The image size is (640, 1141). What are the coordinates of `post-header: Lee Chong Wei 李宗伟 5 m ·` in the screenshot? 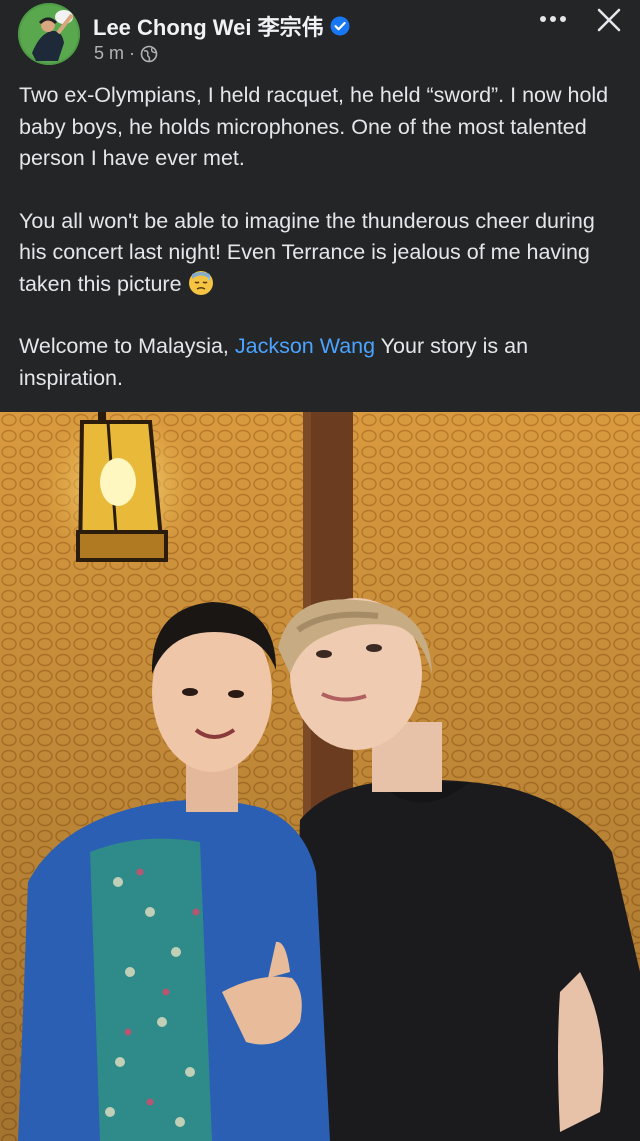 It's located at (320, 35).